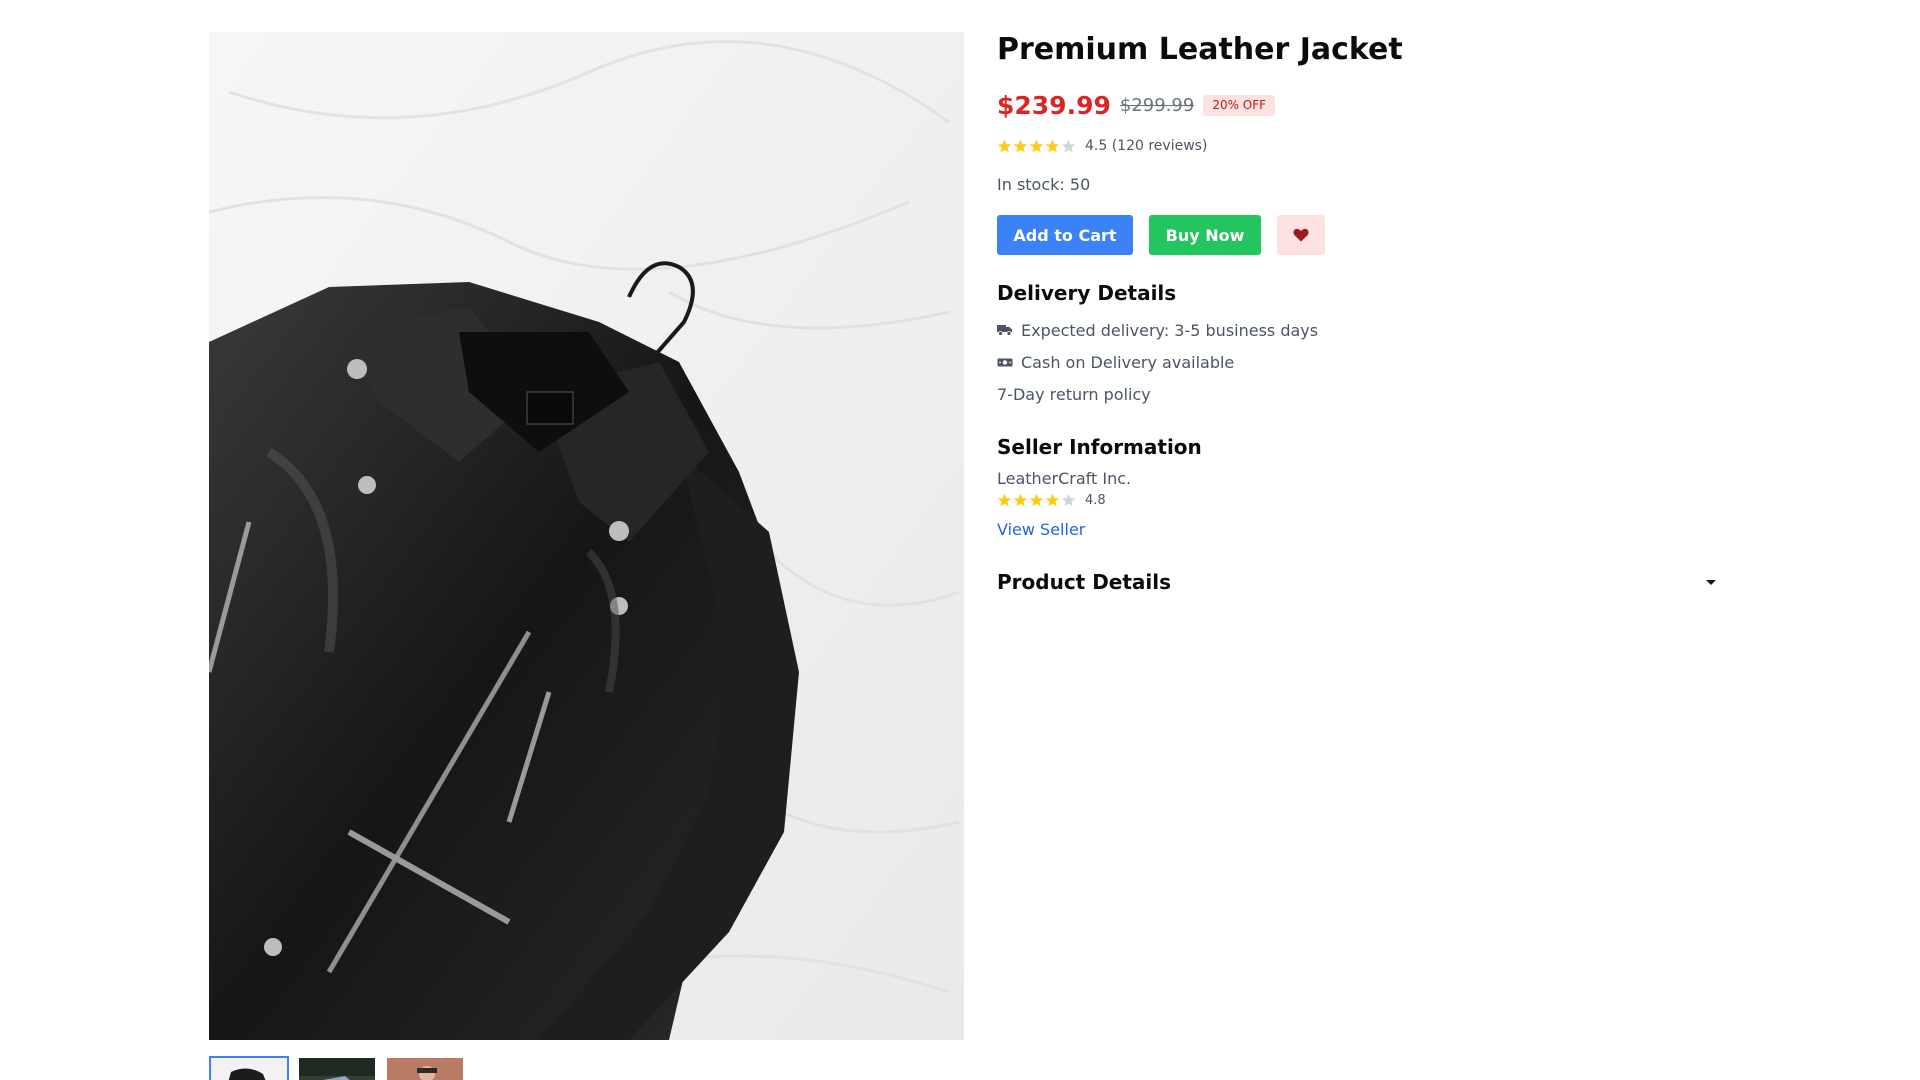 The image size is (1920, 1080). What do you see at coordinates (1357, 394) in the screenshot?
I see `delivery-item-returns: 7-Day return policy` at bounding box center [1357, 394].